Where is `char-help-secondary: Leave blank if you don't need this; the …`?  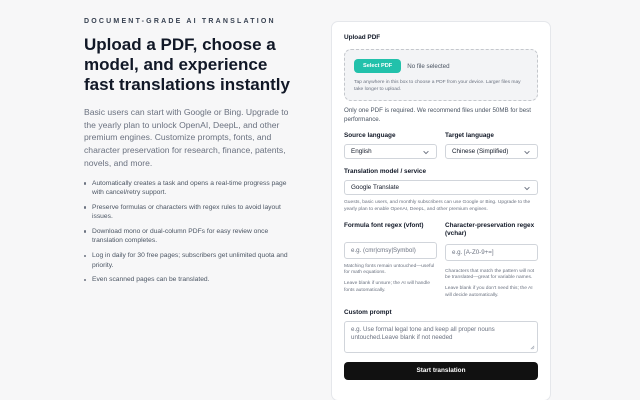 char-help-secondary: Leave blank if you don't need this; the … is located at coordinates (489, 292).